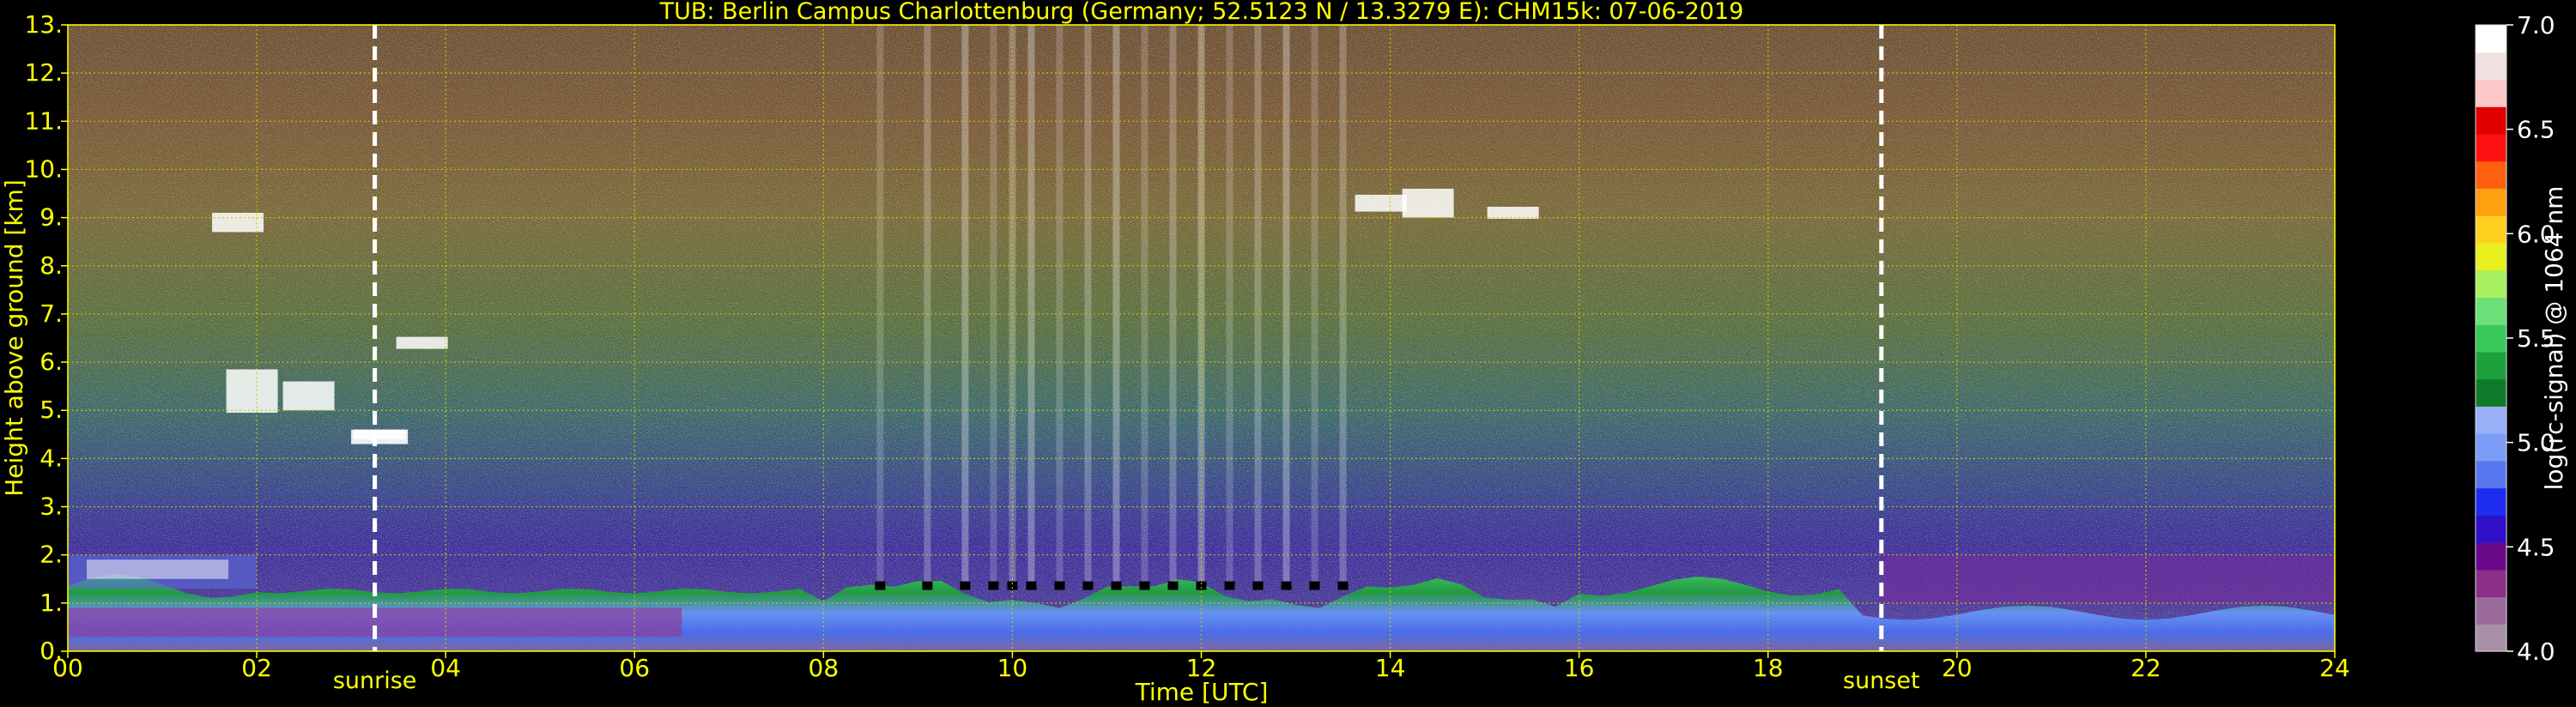 This screenshot has height=707, width=2576. What do you see at coordinates (158, 569) in the screenshot?
I see `cloud-night-base` at bounding box center [158, 569].